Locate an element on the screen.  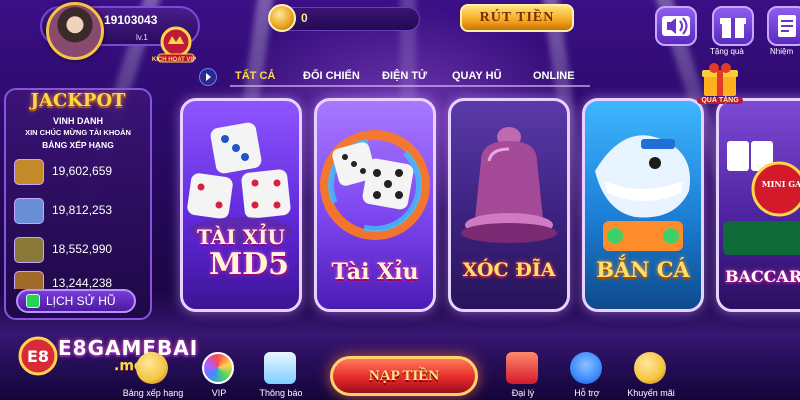
game-card-taixiu: Tài Xỉu is located at coordinates (375, 205).